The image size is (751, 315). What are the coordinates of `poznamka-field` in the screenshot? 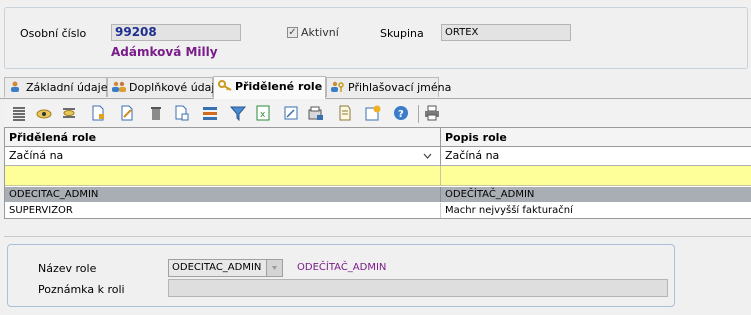 It's located at (418, 288).